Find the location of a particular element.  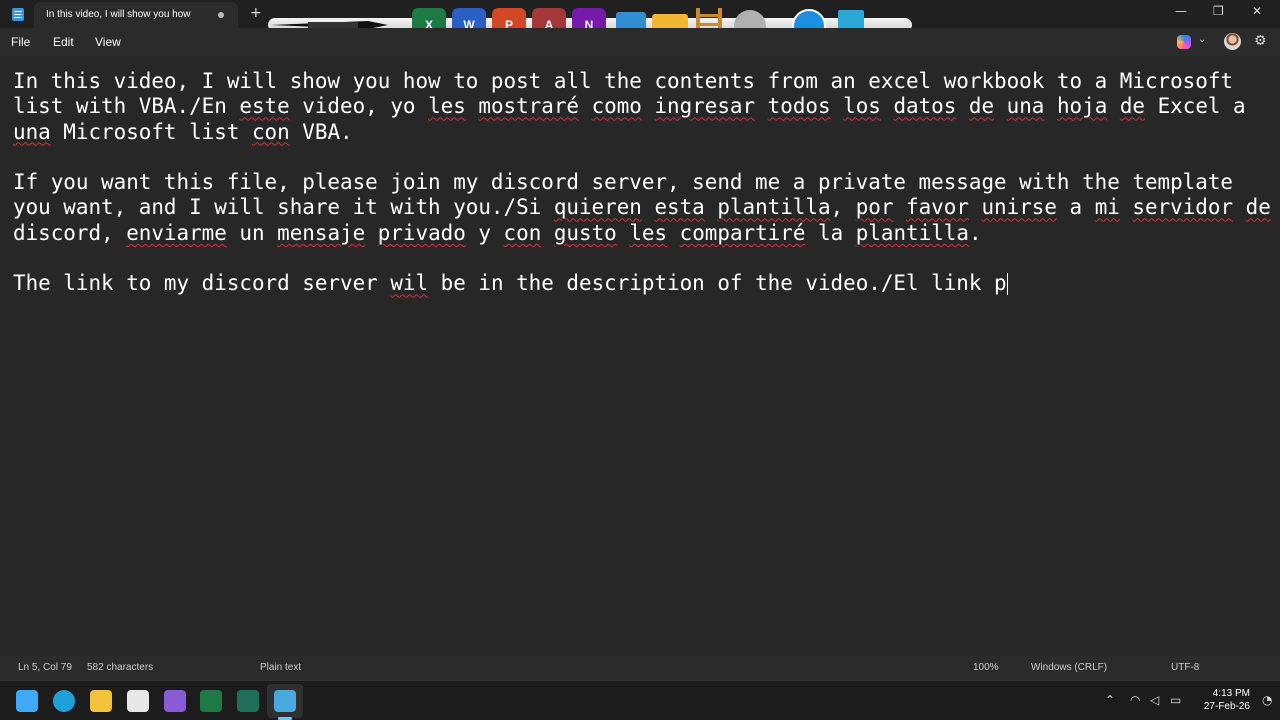

encoding: UTF-8 is located at coordinates (1185, 667).